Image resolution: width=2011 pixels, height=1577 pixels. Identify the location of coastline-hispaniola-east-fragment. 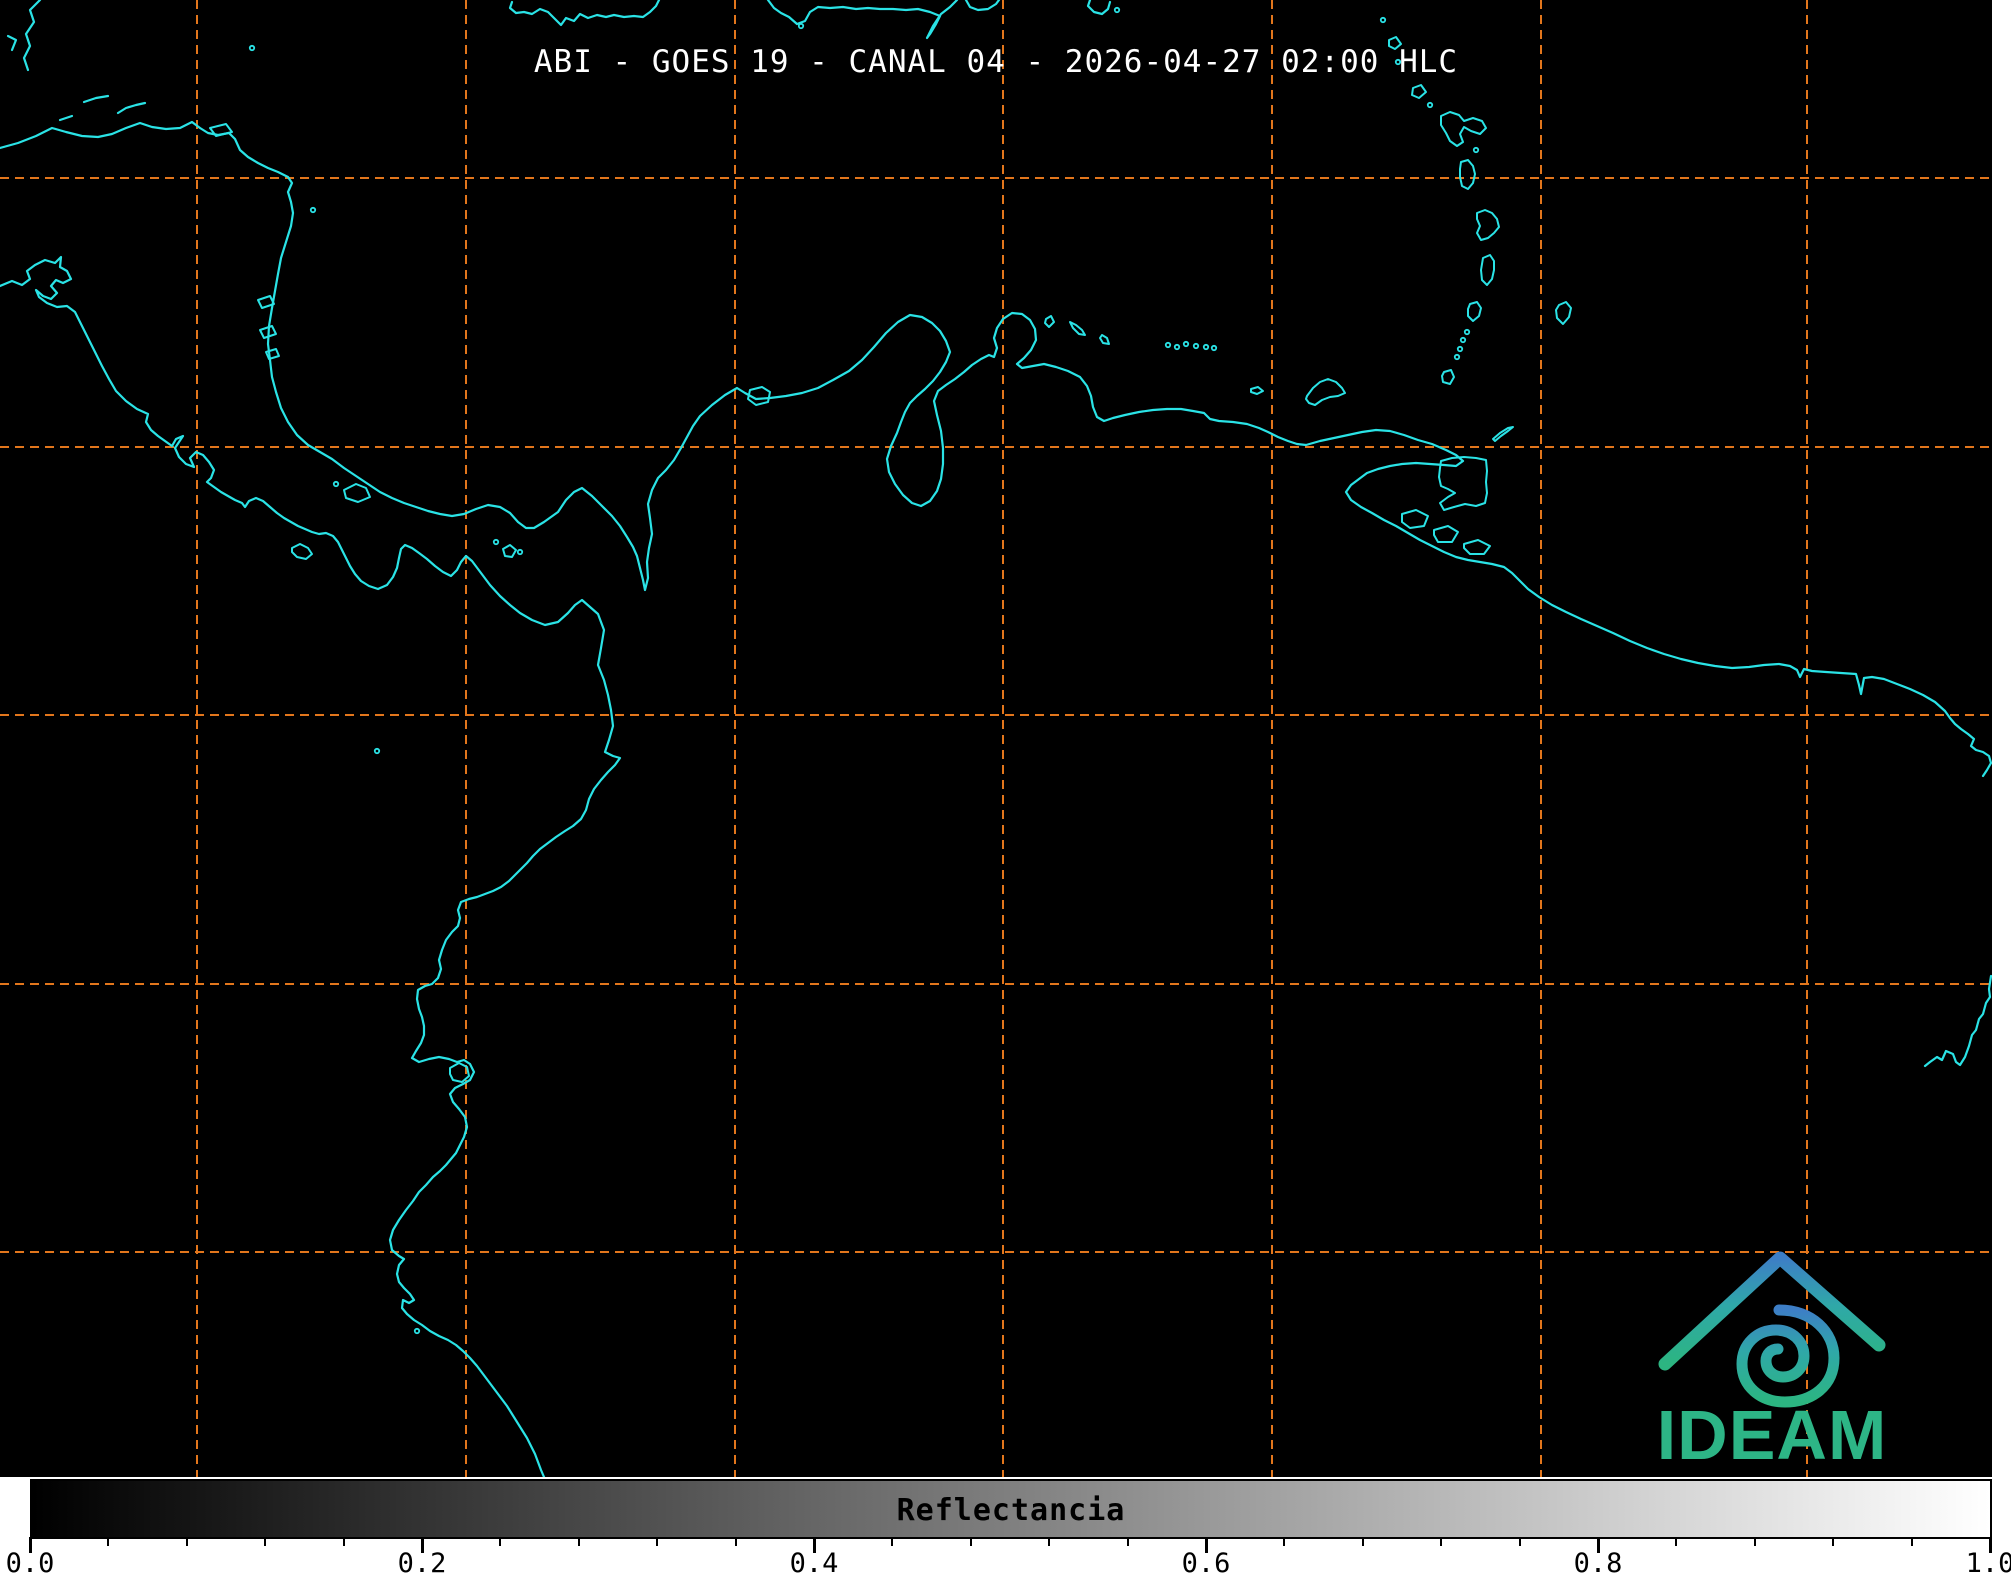
(982, 6).